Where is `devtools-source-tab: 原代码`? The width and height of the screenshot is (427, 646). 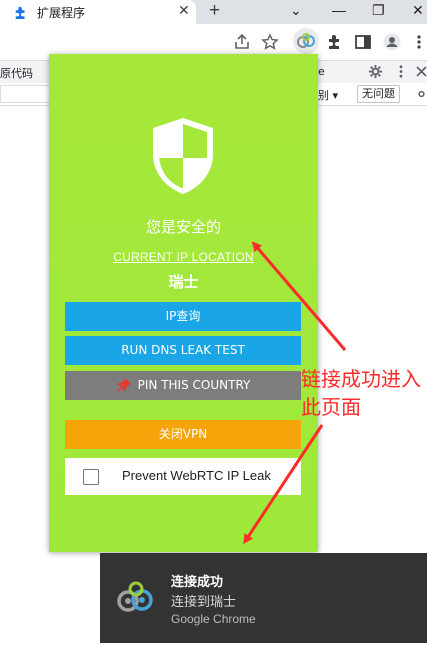 devtools-source-tab: 原代码 is located at coordinates (16, 73).